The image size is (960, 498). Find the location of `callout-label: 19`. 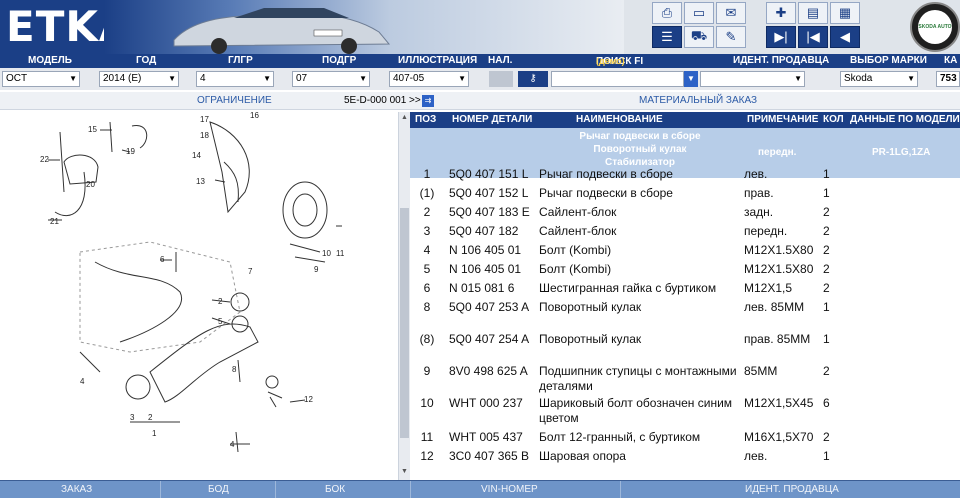

callout-label: 19 is located at coordinates (130, 151).